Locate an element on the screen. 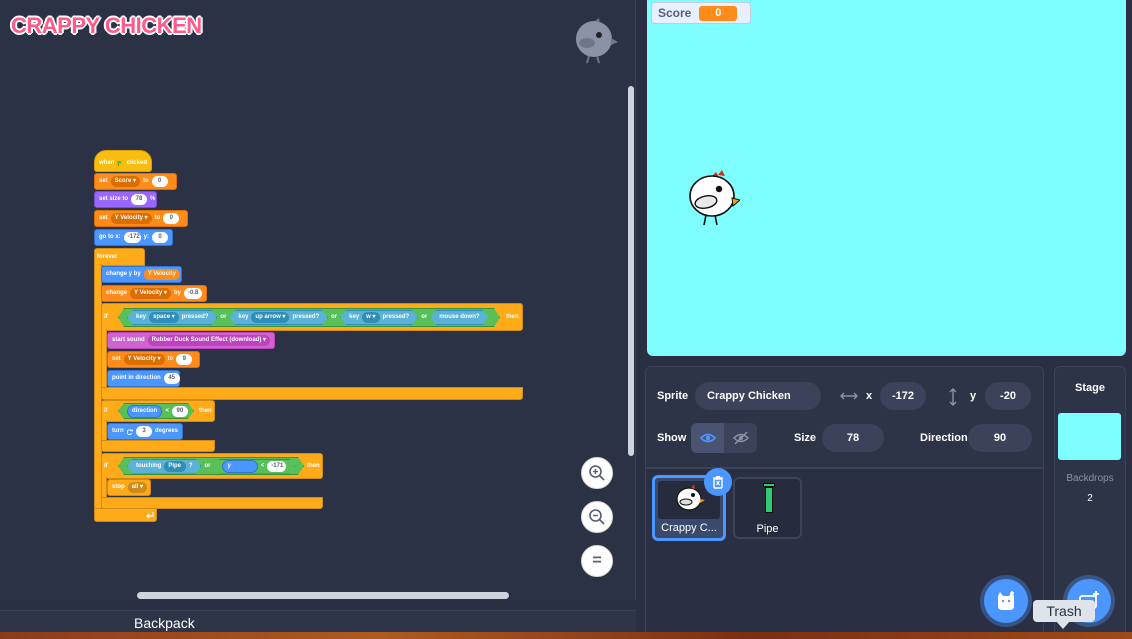 The width and height of the screenshot is (1132, 639). sprite-name-input: Crappy Chicken is located at coordinates (758, 396).